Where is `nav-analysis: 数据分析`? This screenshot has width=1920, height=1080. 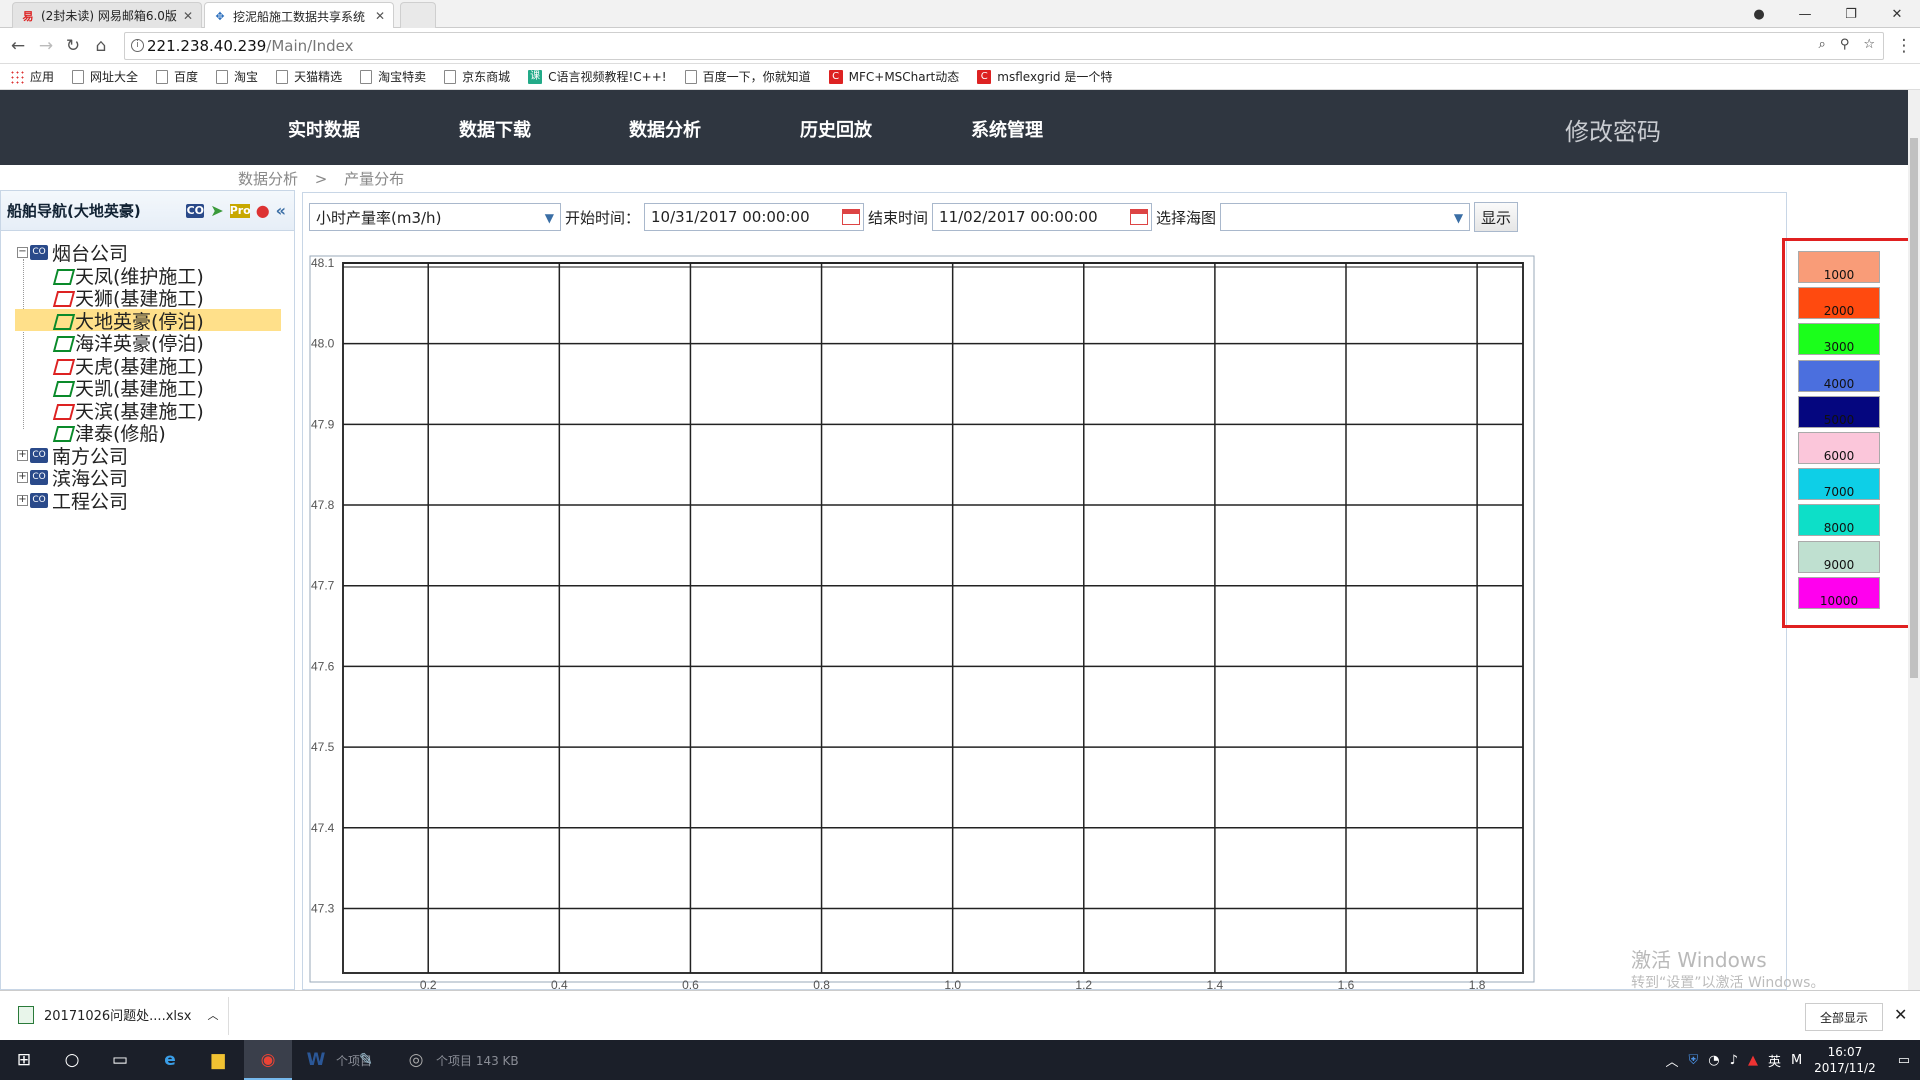
nav-analysis: 数据分析 is located at coordinates (665, 129).